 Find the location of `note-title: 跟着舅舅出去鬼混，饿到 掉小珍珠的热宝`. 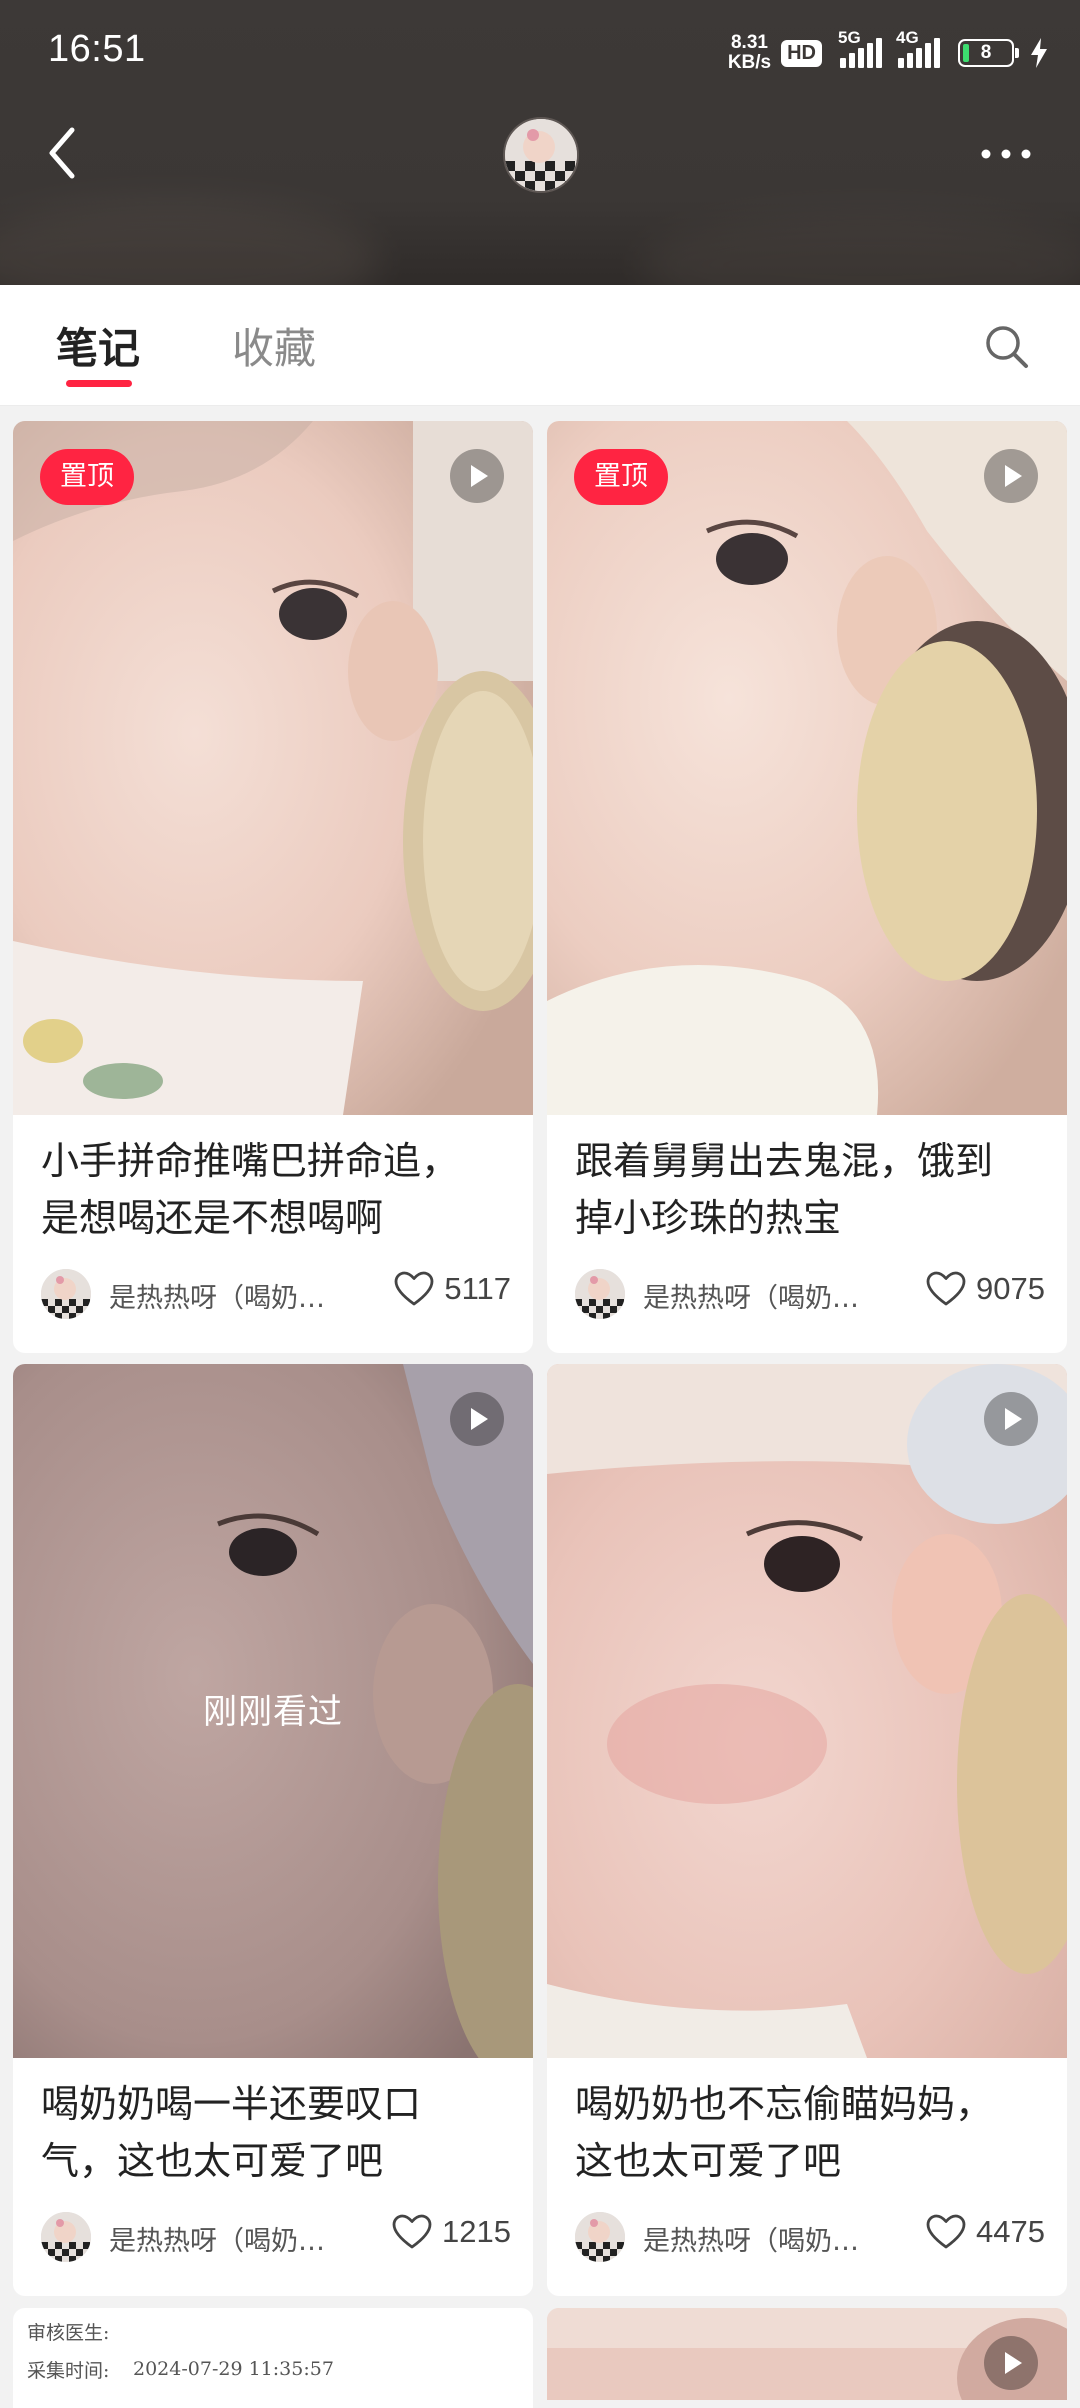

note-title: 跟着舅舅出去鬼混，饿到 掉小珍珠的热宝 is located at coordinates (810, 1190).